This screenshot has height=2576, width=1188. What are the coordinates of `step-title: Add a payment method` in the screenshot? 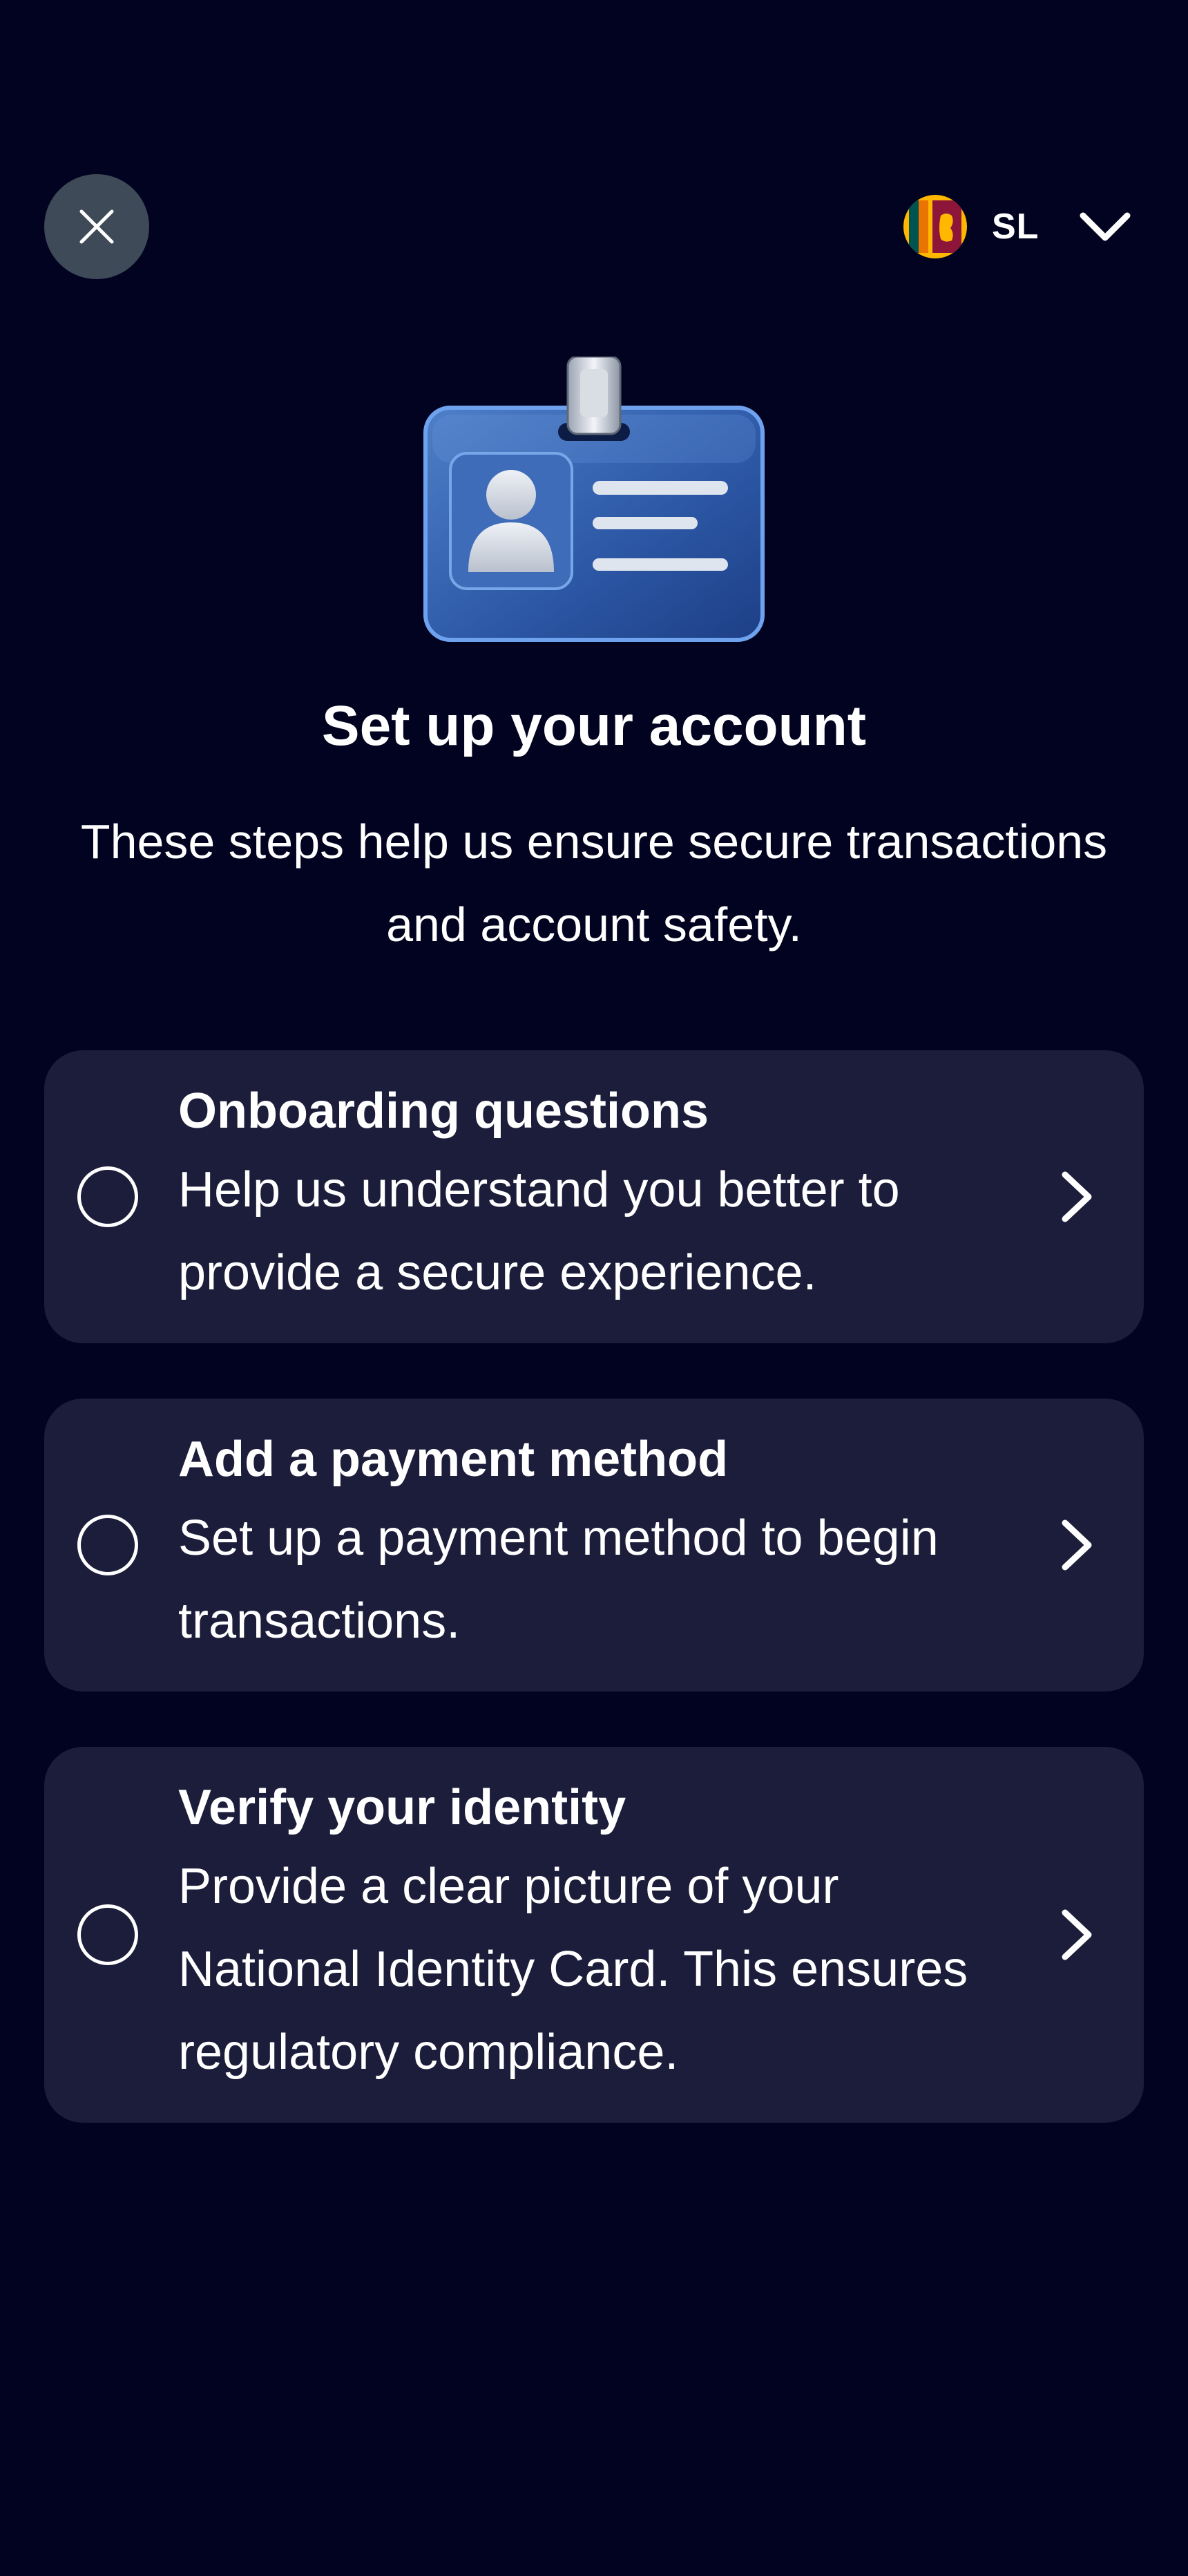 It's located at (453, 1459).